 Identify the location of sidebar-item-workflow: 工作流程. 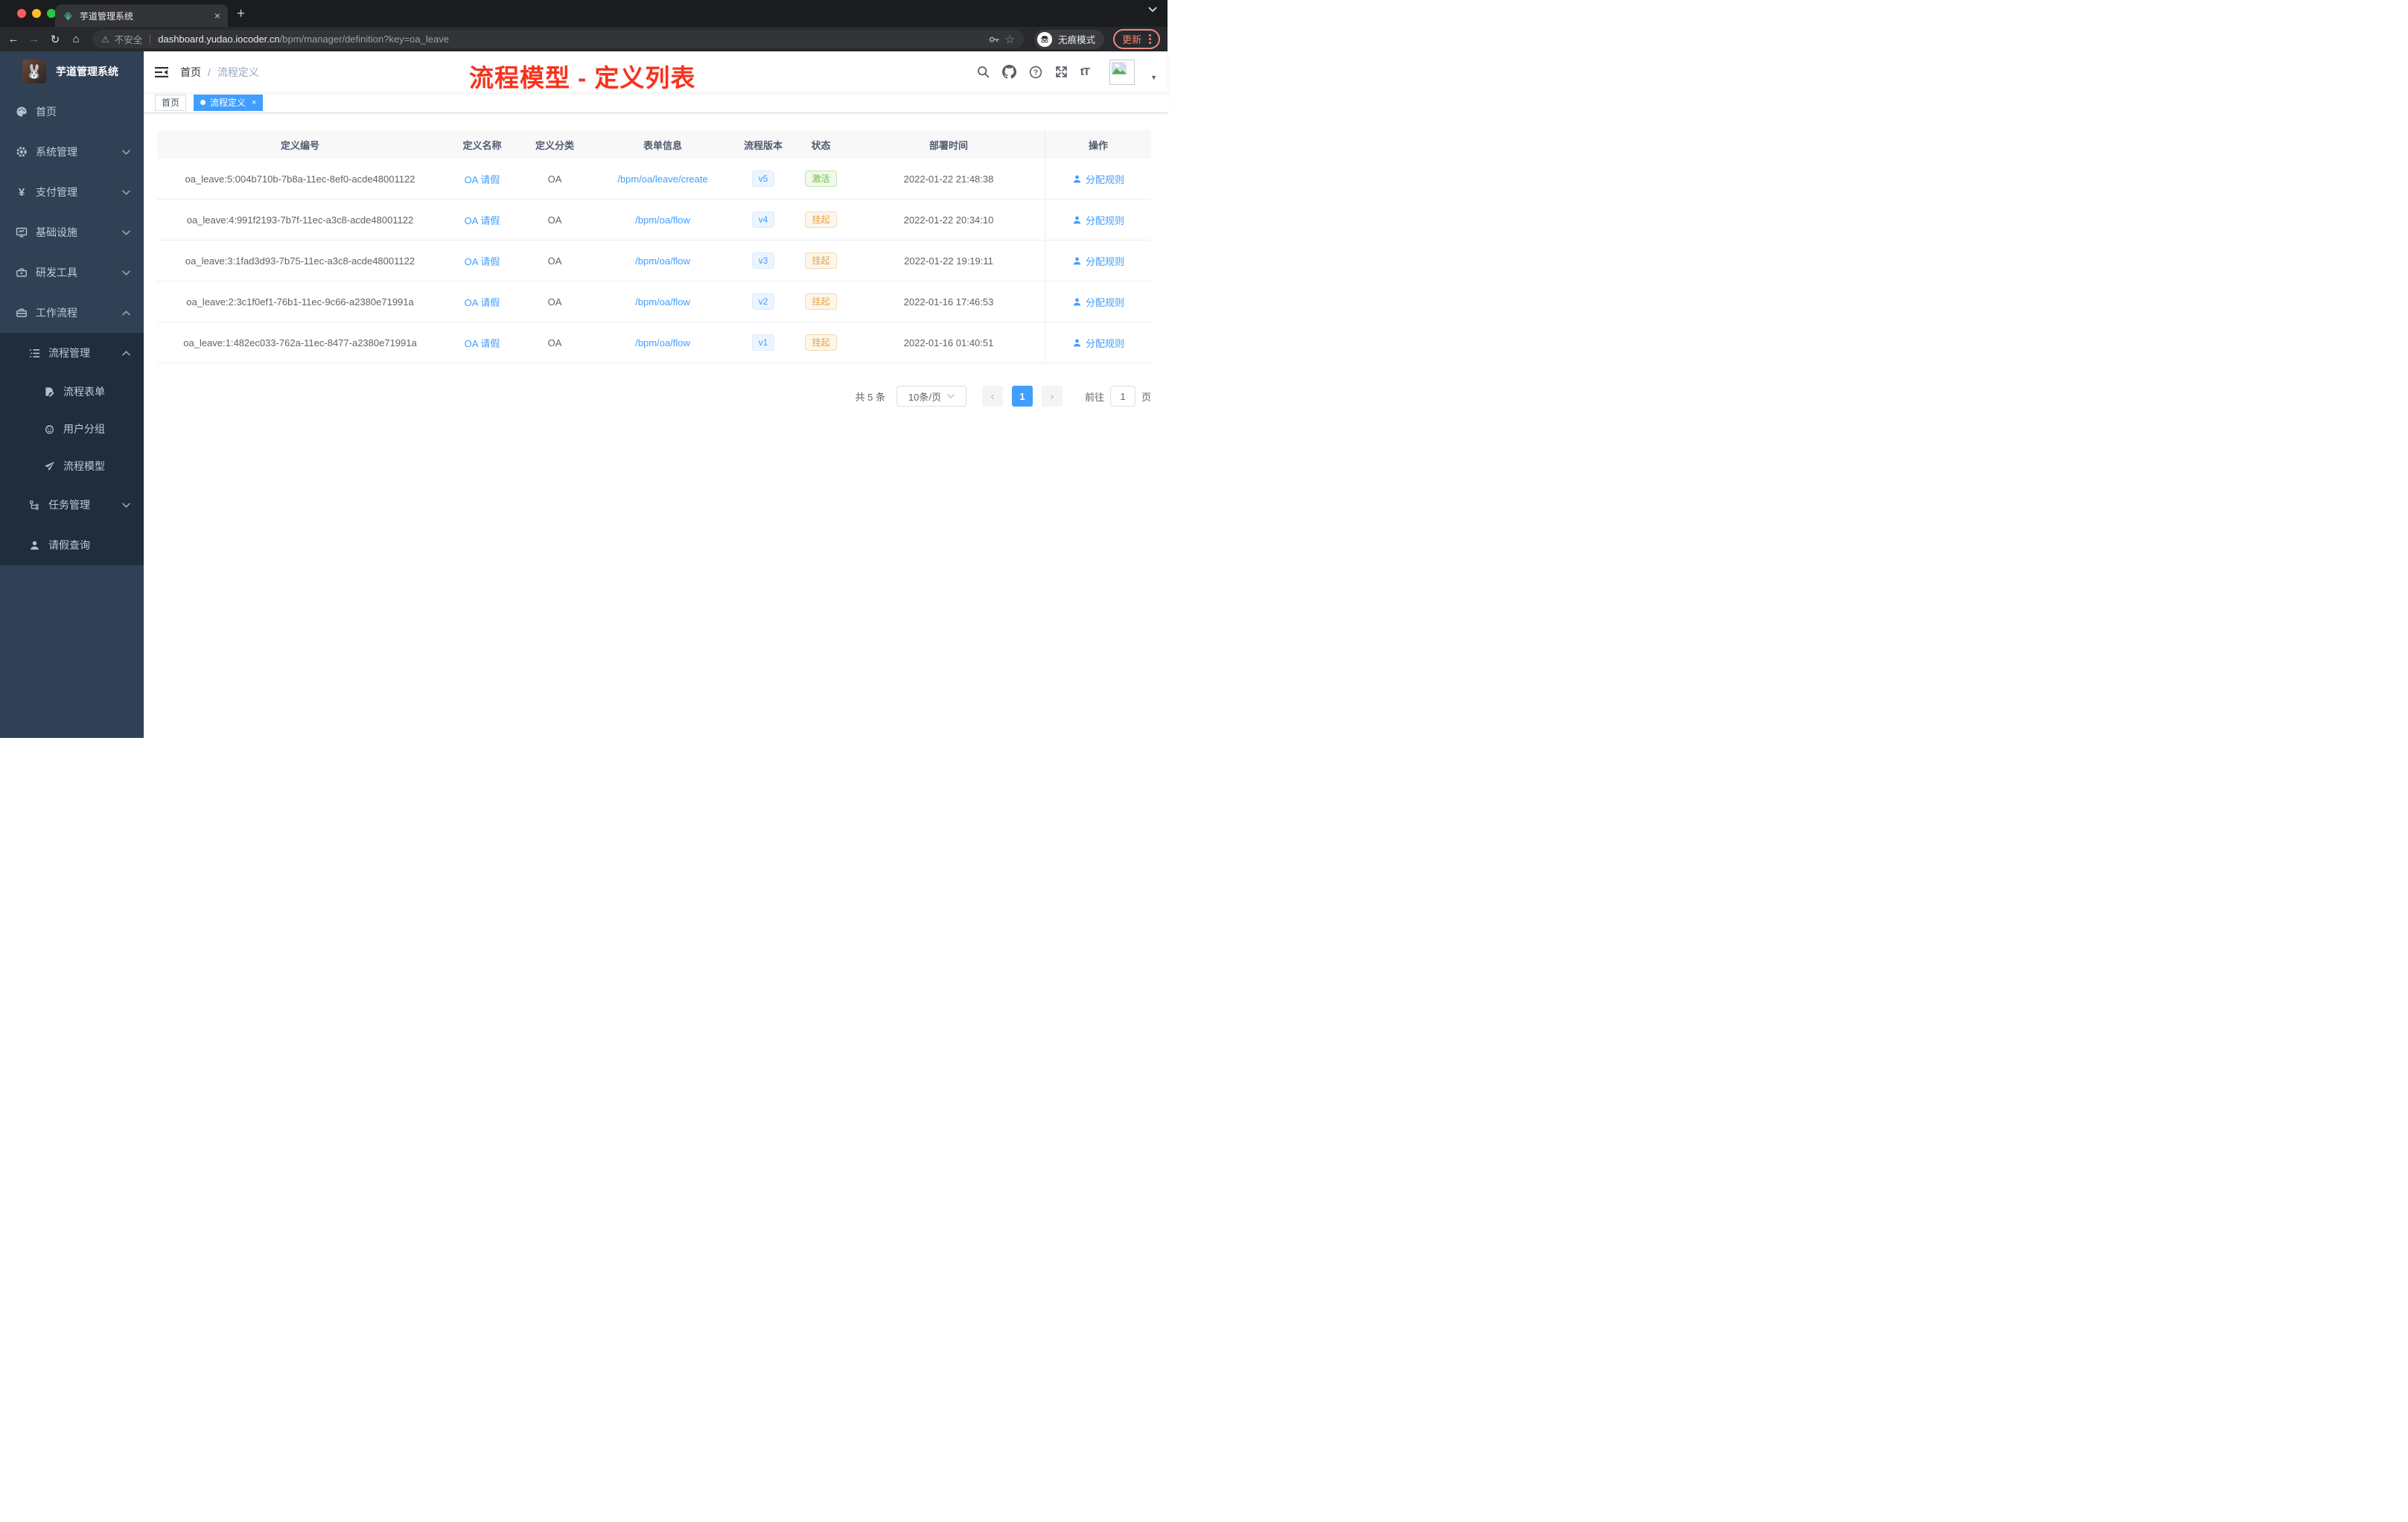
(72, 313).